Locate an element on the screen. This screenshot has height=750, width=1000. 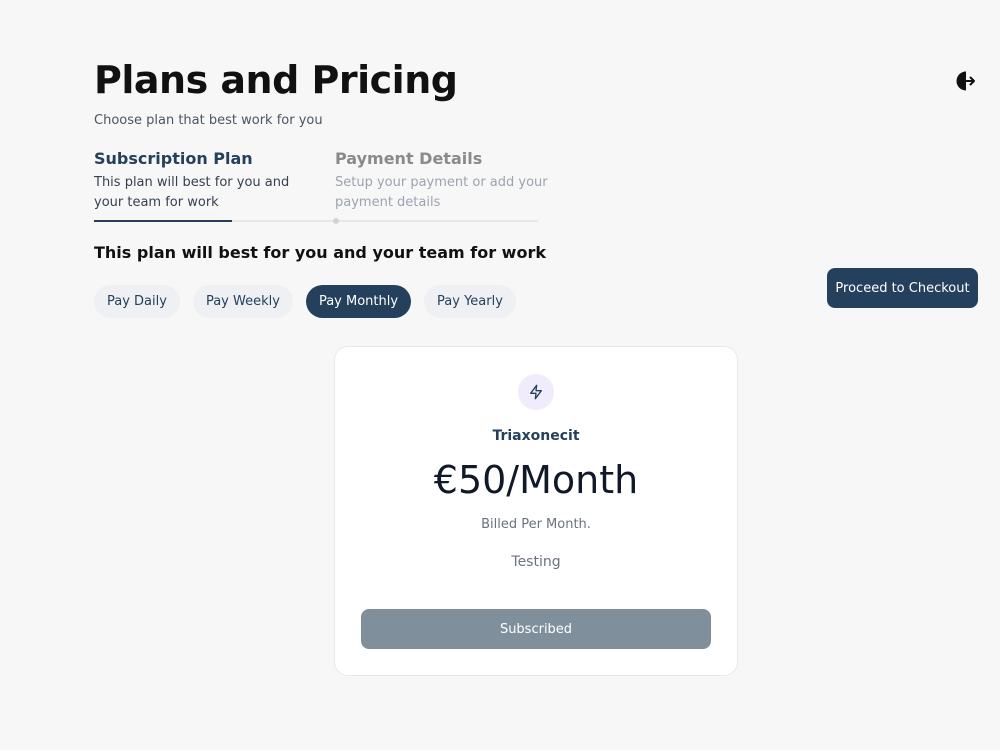
tab-pay-monthly: Pay Monthly is located at coordinates (358, 301).